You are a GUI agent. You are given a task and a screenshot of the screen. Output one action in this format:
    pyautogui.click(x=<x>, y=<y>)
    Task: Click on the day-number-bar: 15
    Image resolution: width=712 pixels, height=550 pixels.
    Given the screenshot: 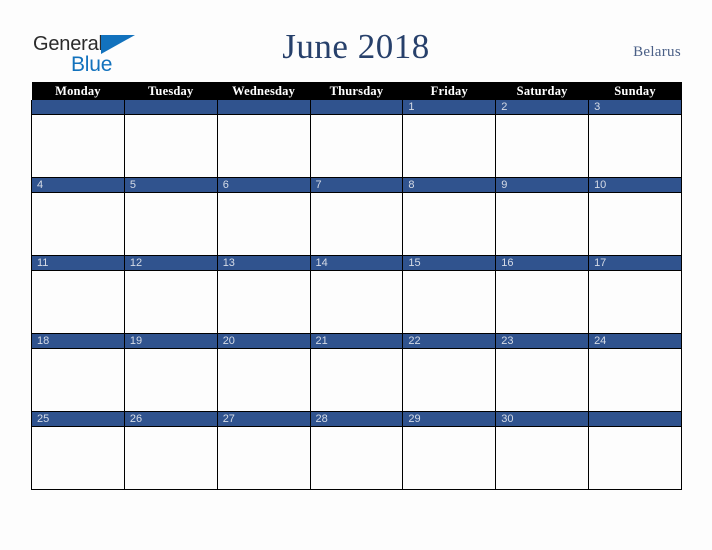 What is the action you would take?
    pyautogui.click(x=449, y=263)
    